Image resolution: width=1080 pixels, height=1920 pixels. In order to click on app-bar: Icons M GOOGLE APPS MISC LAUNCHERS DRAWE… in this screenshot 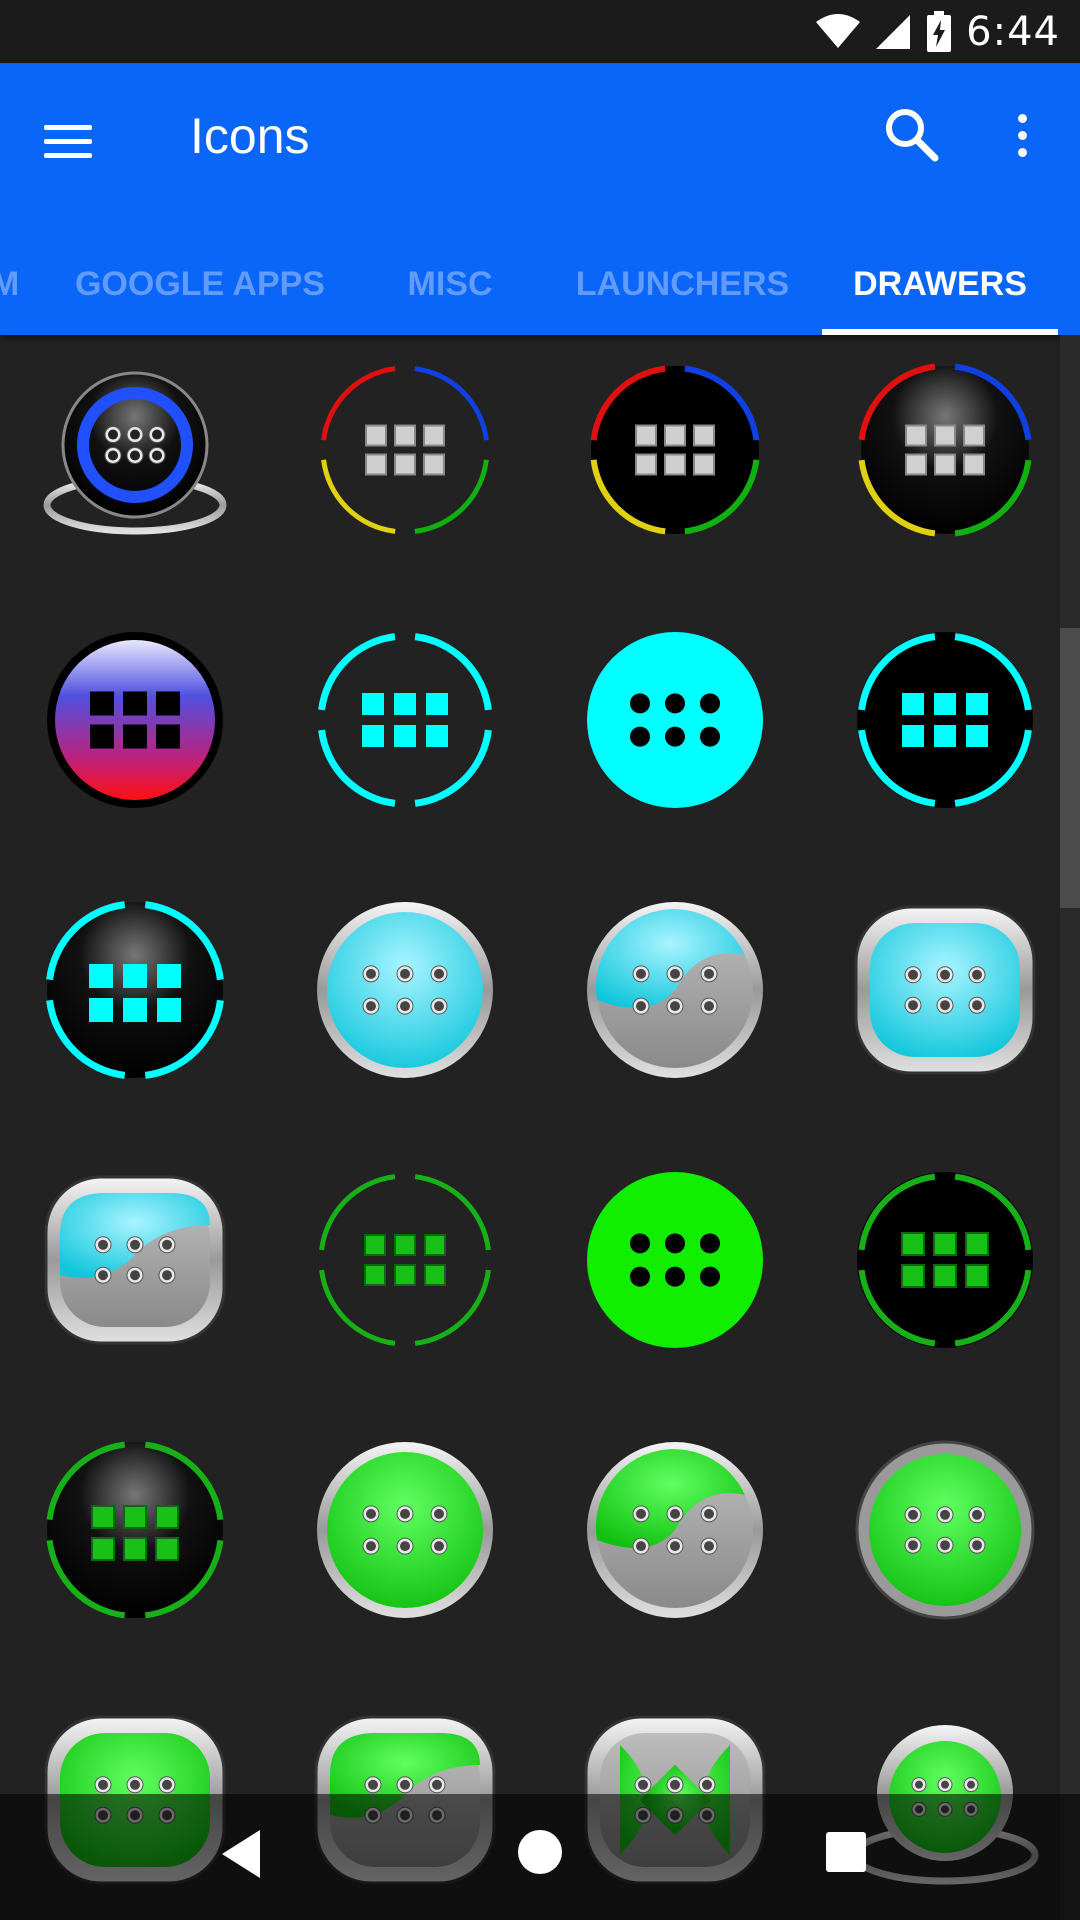, I will do `click(540, 199)`.